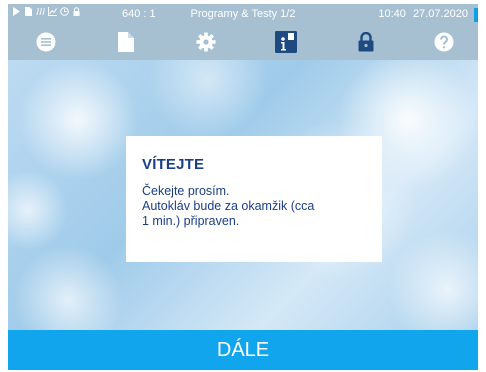 The image size is (486, 372). I want to click on info-button, so click(286, 42).